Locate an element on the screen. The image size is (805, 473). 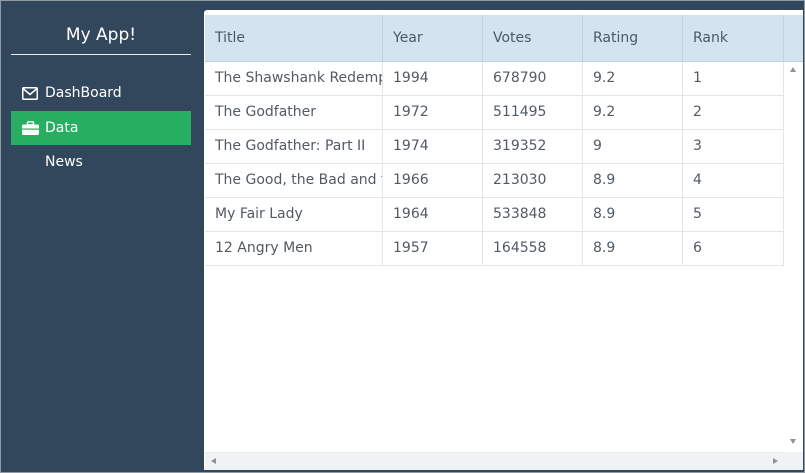
cell-votes: 213030 is located at coordinates (533, 180).